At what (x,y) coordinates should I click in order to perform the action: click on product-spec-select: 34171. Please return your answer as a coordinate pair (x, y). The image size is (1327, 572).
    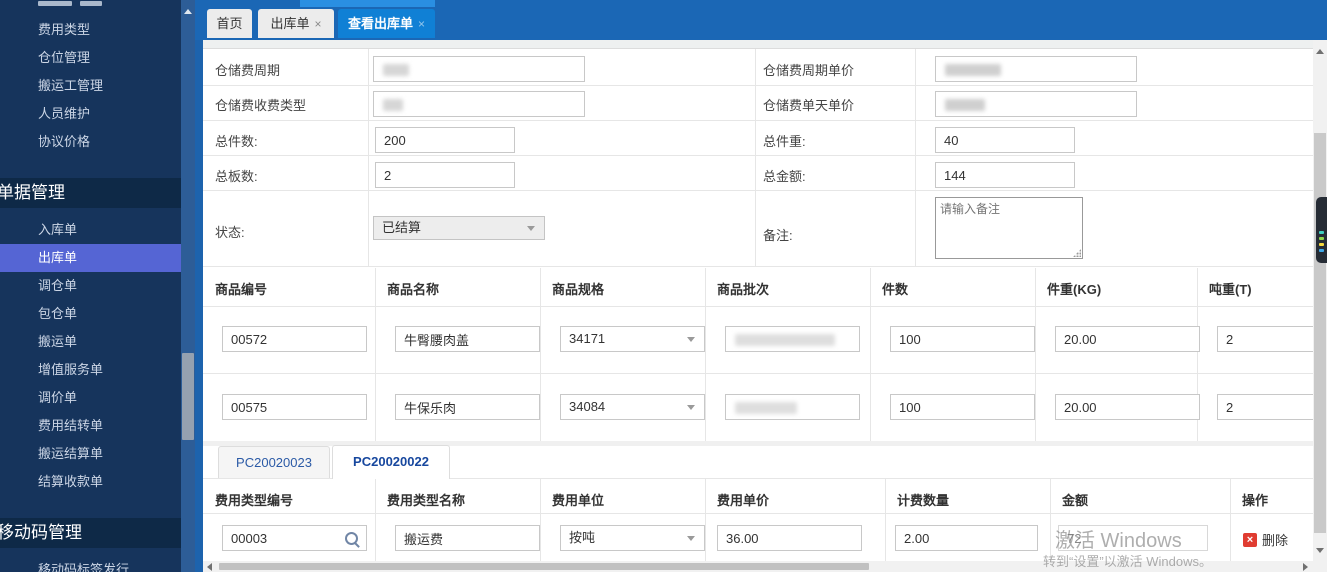
    Looking at the image, I should click on (632, 339).